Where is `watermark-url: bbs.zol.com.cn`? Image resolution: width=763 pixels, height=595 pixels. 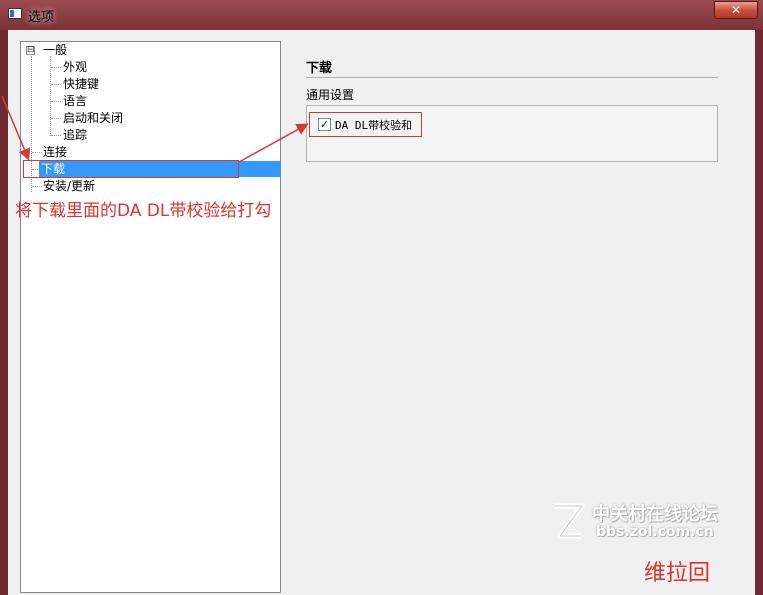 watermark-url: bbs.zol.com.cn is located at coordinates (655, 532).